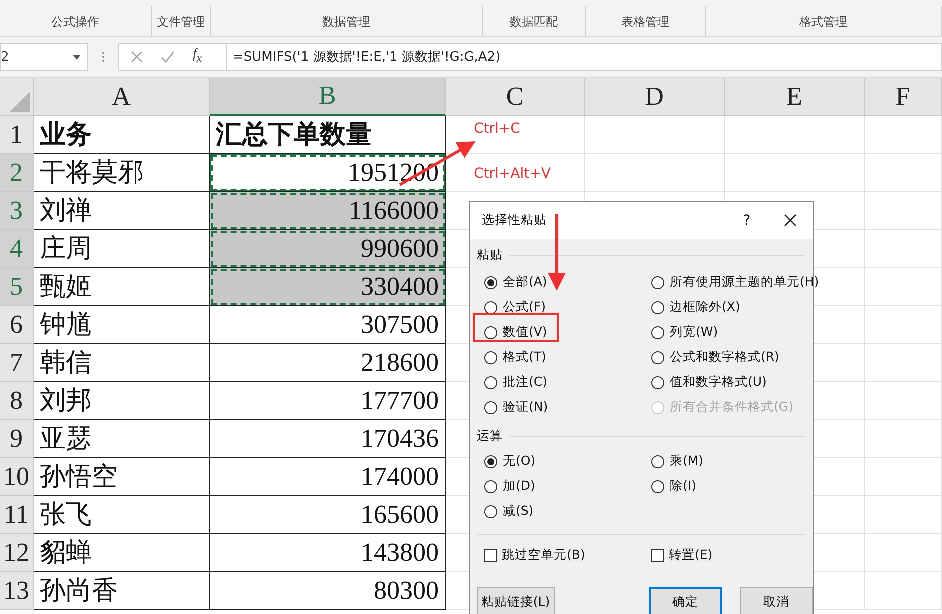 The image size is (942, 614). What do you see at coordinates (17, 173) in the screenshot?
I see `row-header: 2` at bounding box center [17, 173].